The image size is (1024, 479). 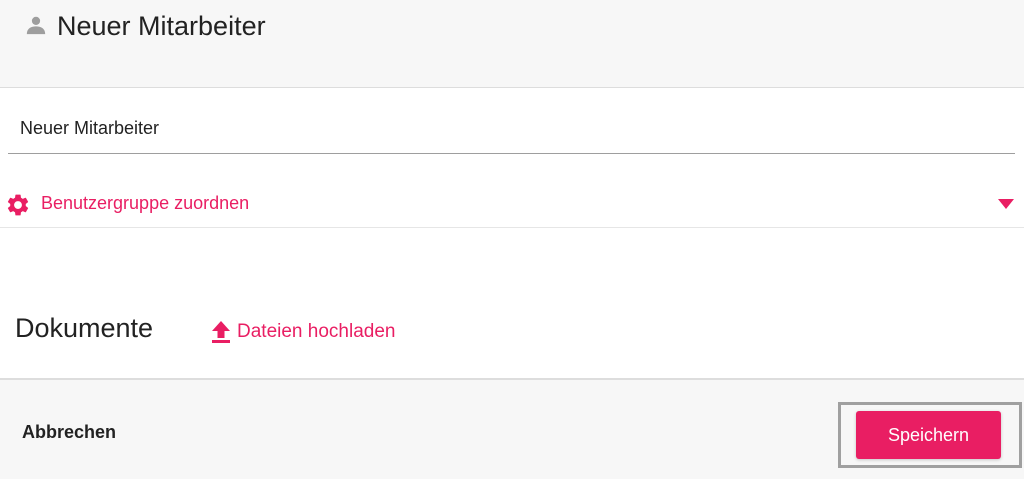 I want to click on assign-user-group-label: Benutzergruppe zuordnen, so click(x=145, y=203).